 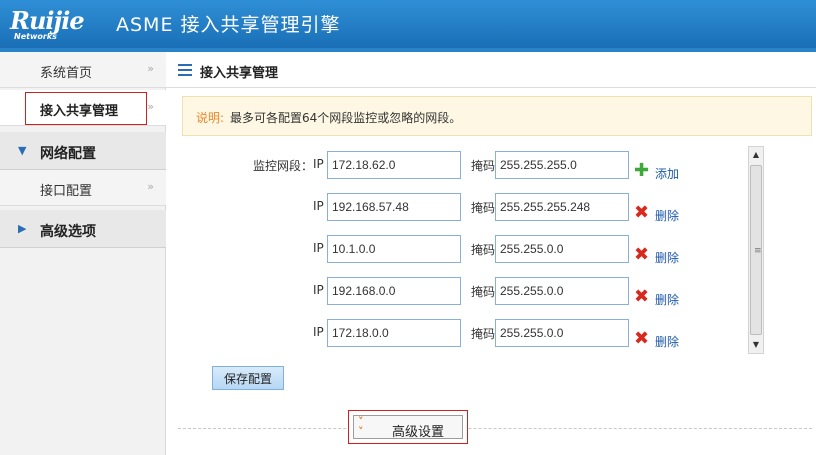 I want to click on sidebar-item-label: 接入共享管理, so click(x=79, y=111).